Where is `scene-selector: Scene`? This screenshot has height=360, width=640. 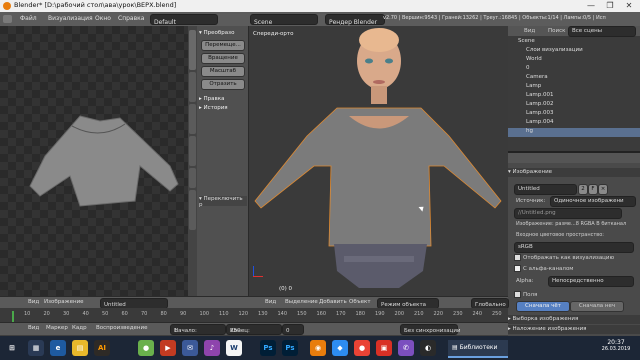 scene-selector: Scene is located at coordinates (284, 20).